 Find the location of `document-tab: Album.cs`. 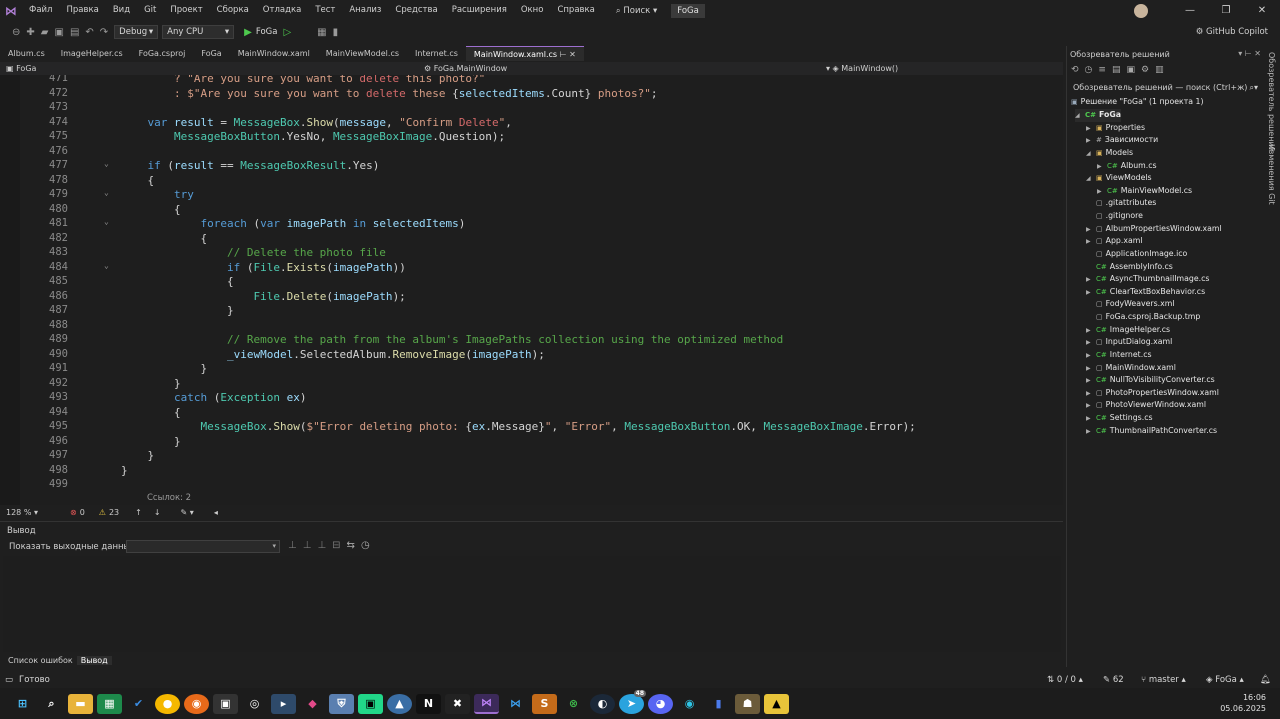

document-tab: Album.cs is located at coordinates (26, 53).